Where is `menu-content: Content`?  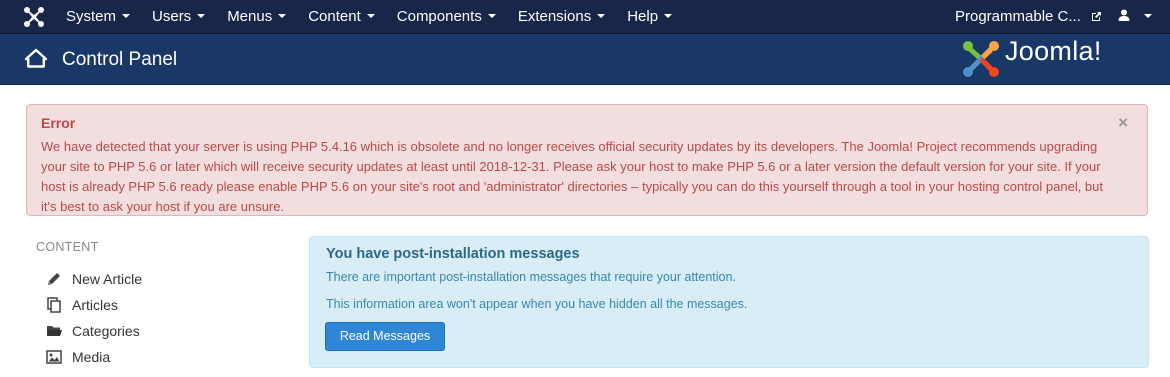
menu-content: Content is located at coordinates (341, 17).